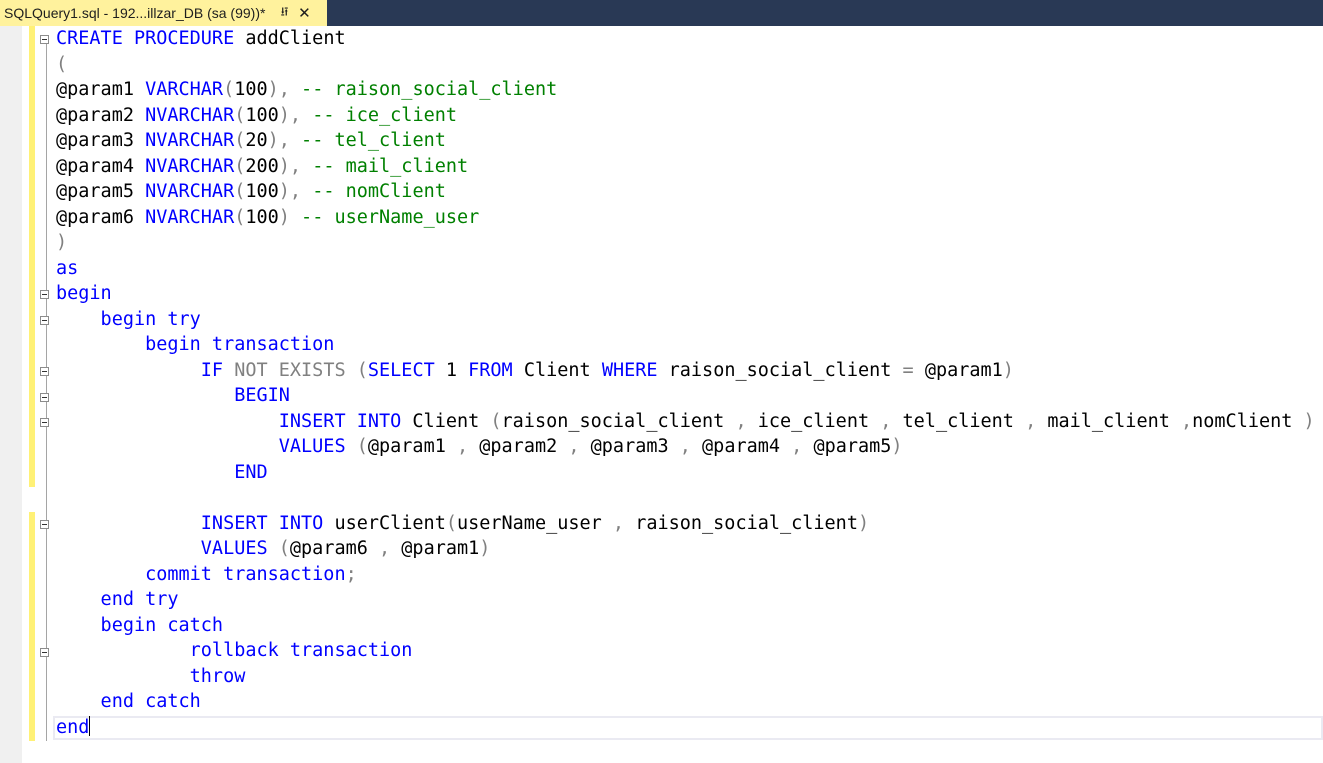 Image resolution: width=1323 pixels, height=763 pixels. What do you see at coordinates (73, 727) in the screenshot?
I see `code-token: end` at bounding box center [73, 727].